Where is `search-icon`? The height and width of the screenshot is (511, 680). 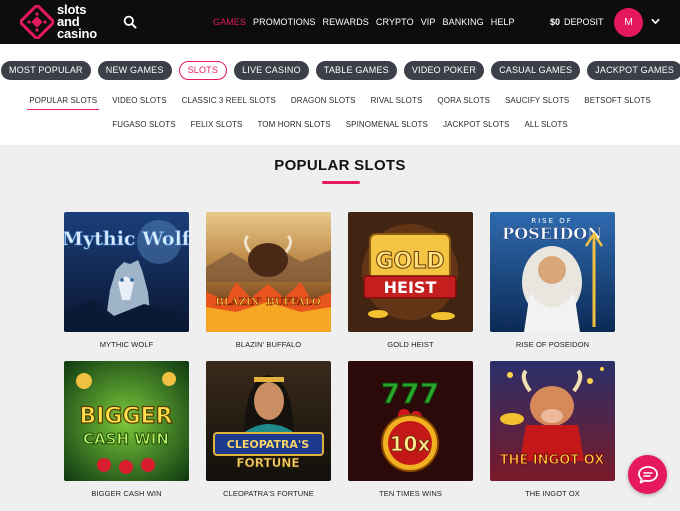 search-icon is located at coordinates (130, 22).